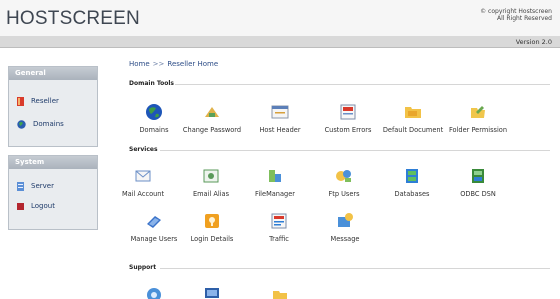  I want to click on section-title-domain-tools: Domain Tools, so click(151, 83).